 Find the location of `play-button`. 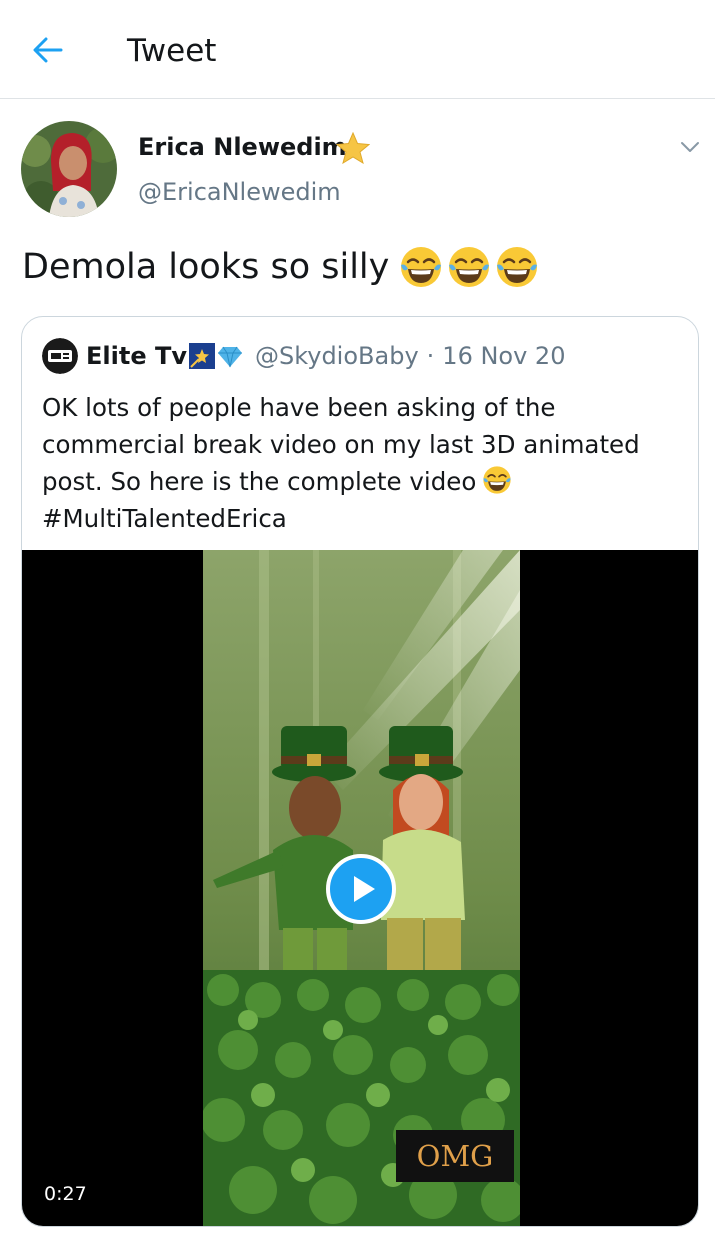

play-button is located at coordinates (361, 889).